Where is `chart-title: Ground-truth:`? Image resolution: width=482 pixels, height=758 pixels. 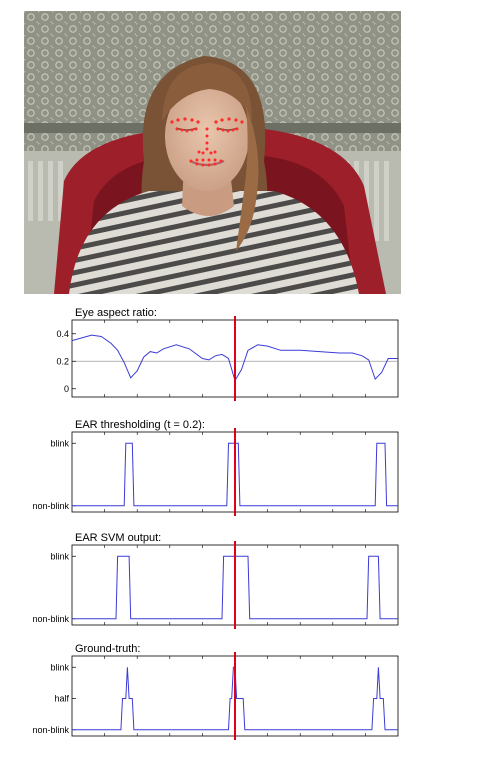 chart-title: Ground-truth: is located at coordinates (107, 649).